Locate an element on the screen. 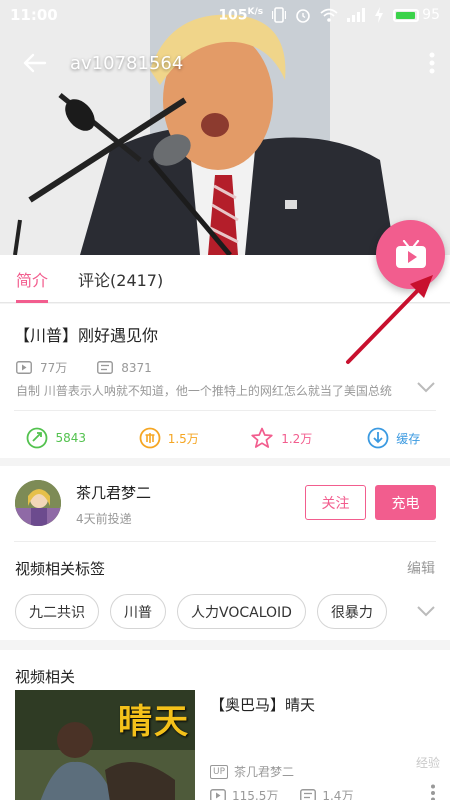 This screenshot has width=450, height=800. avatar is located at coordinates (38, 503).